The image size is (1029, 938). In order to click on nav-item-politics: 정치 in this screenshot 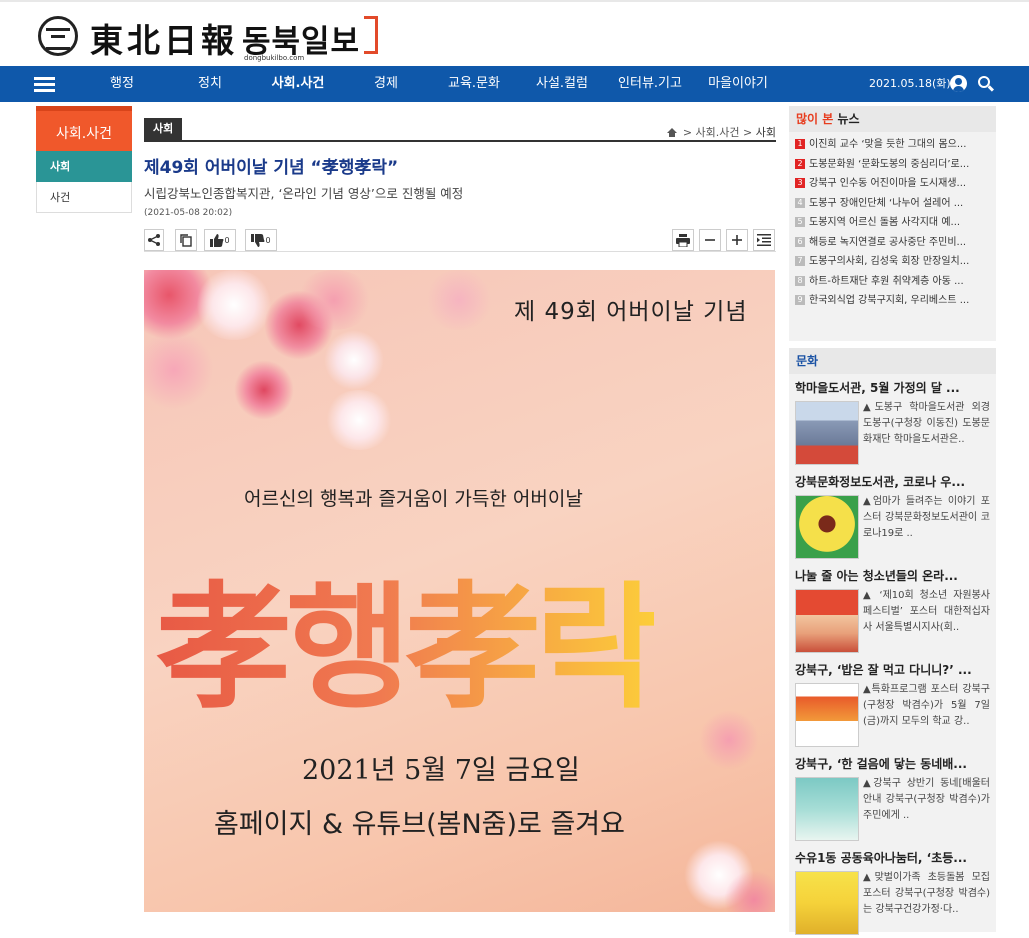, I will do `click(210, 84)`.